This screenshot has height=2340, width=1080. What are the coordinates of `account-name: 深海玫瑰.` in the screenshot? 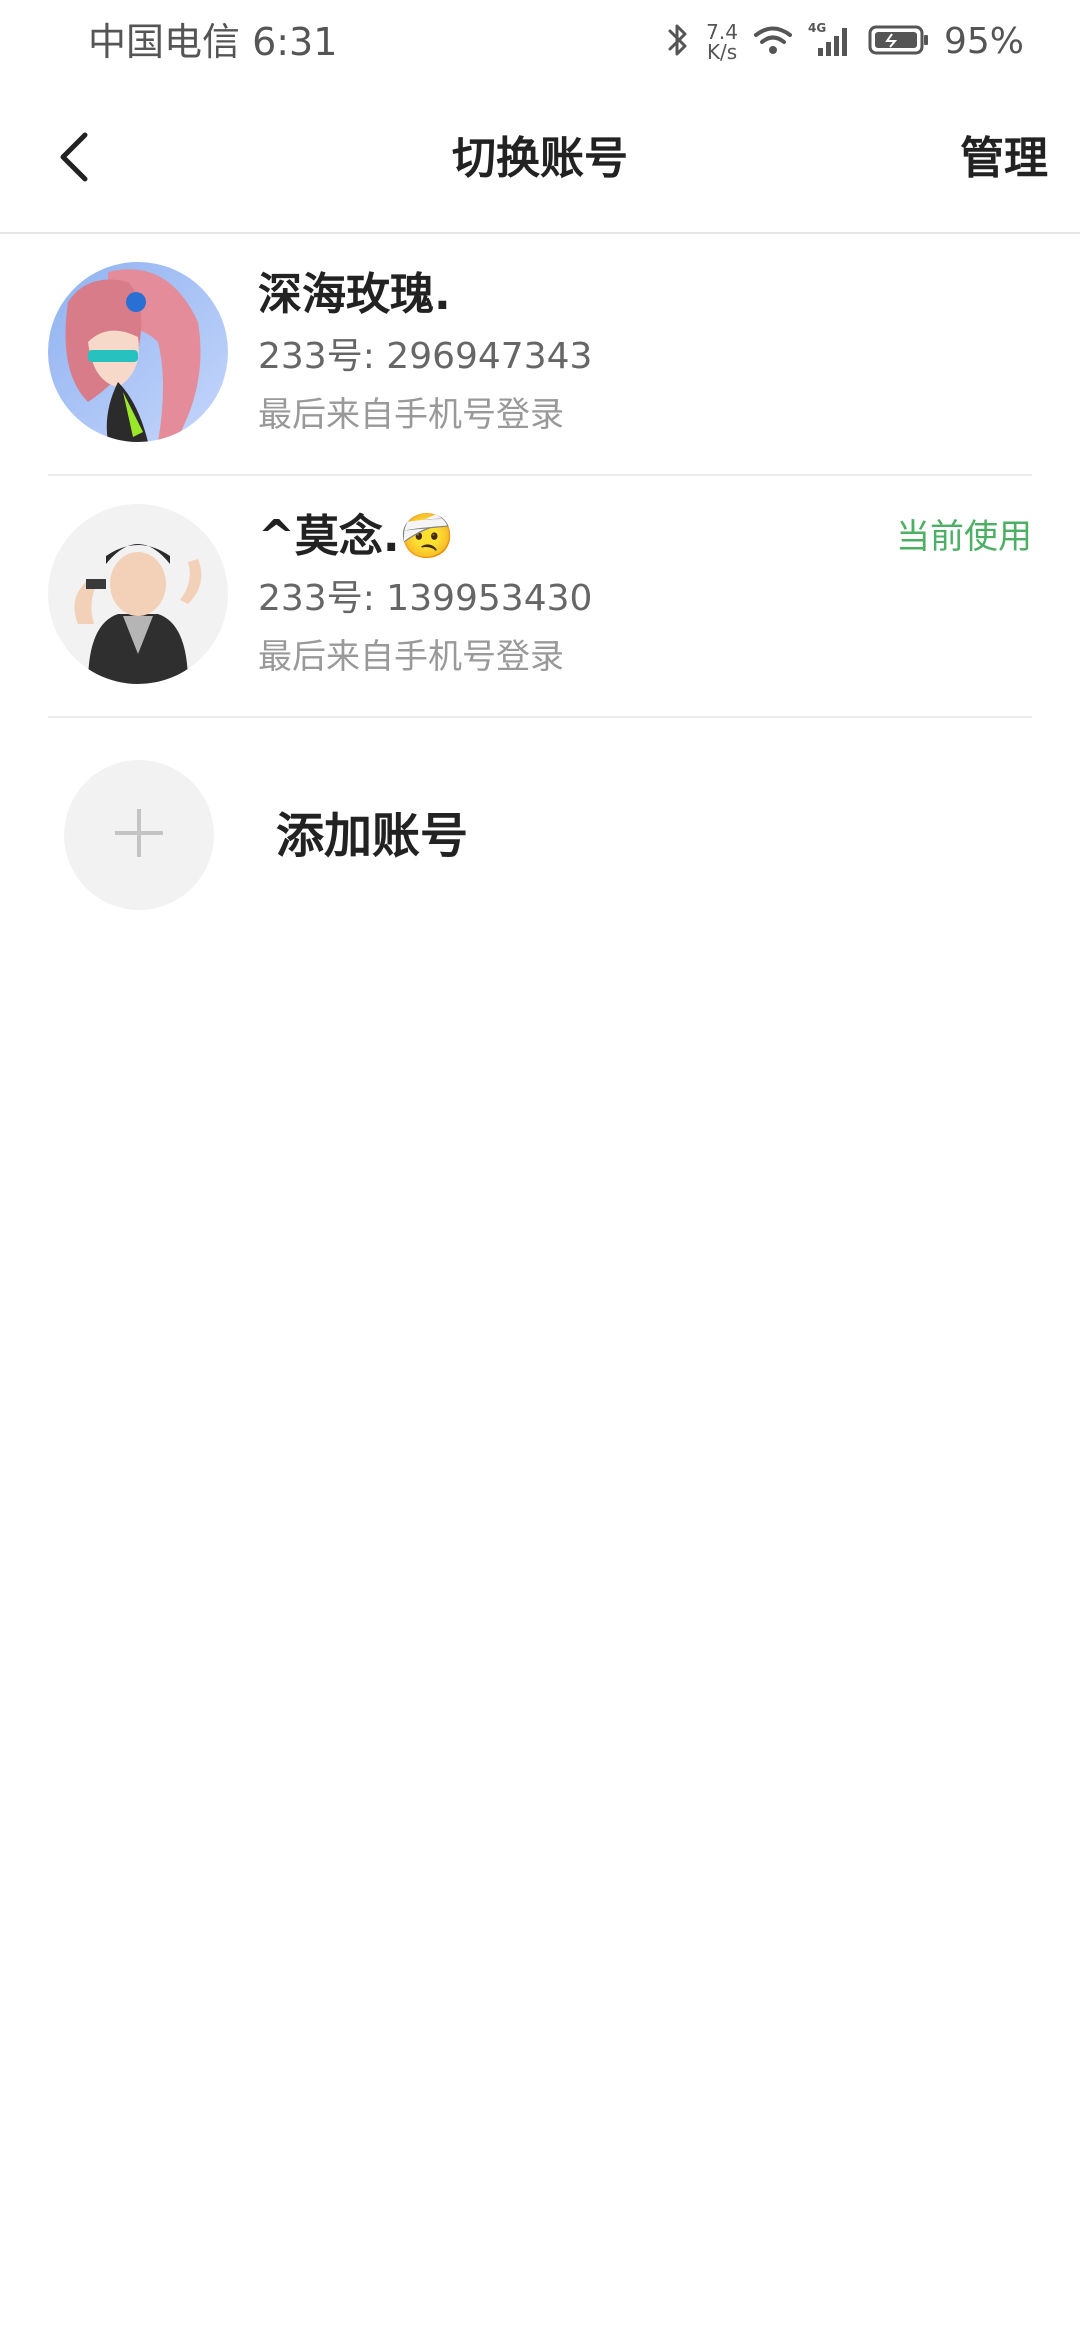 It's located at (354, 294).